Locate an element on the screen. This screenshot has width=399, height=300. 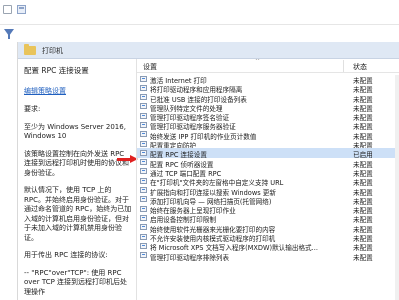
policy-row: 不允许安装使用内核模式驱动程序的打印机 未配置 is located at coordinates (268, 237).